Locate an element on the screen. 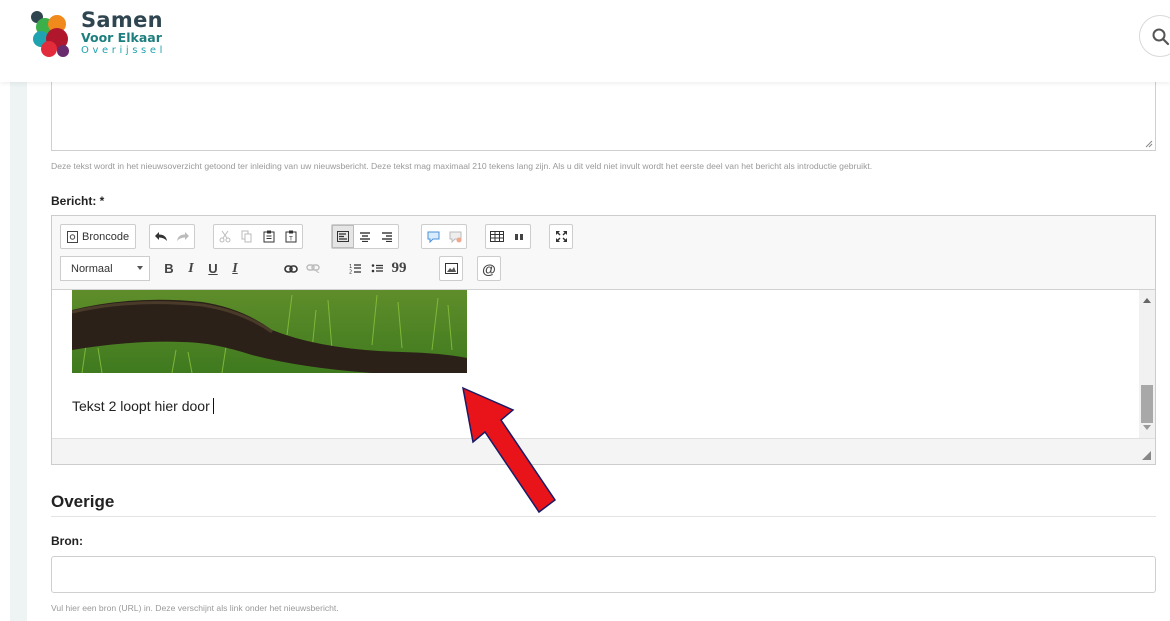 The height and width of the screenshot is (621, 1170). bold-button: B is located at coordinates (169, 268).